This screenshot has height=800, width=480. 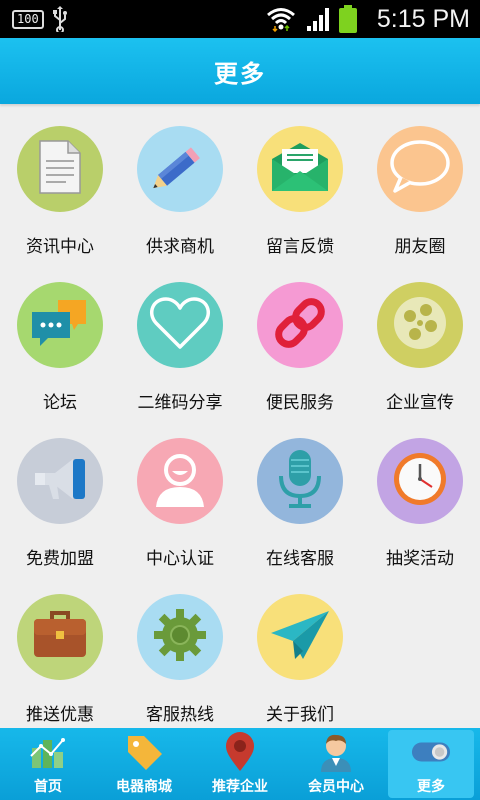 I want to click on megaphone-icon, so click(x=60, y=481).